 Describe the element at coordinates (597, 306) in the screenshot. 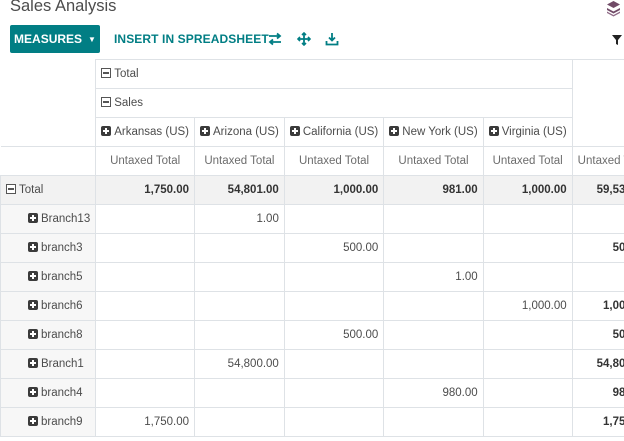

I see `row-total-cell: 1,000.00` at that location.